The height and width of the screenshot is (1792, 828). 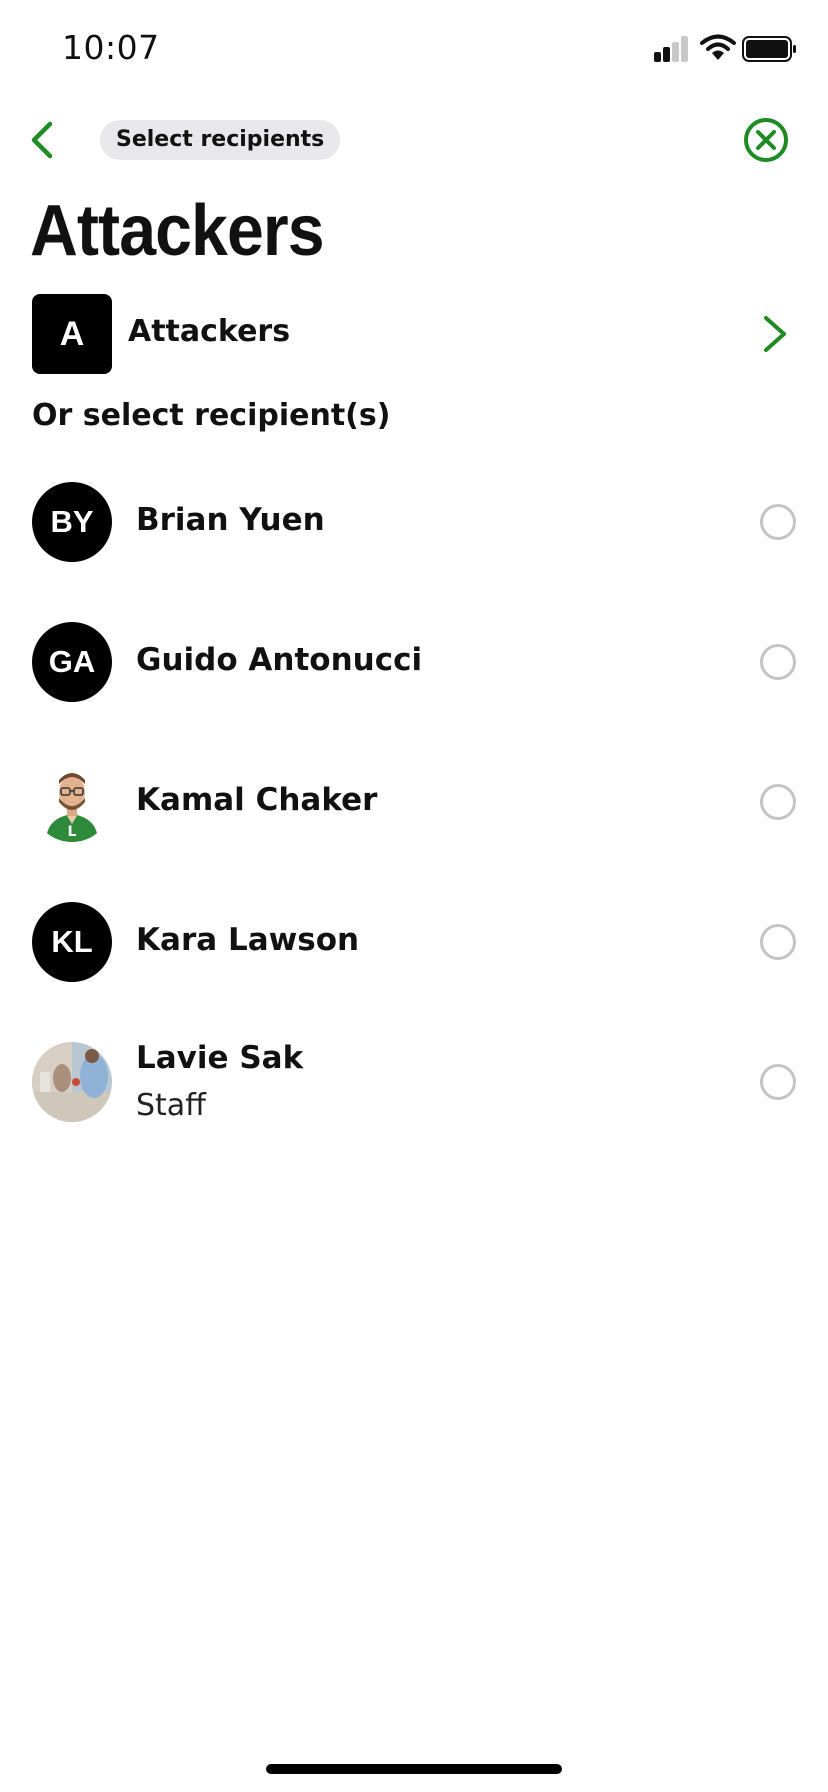 I want to click on recipient-role: Staff, so click(x=171, y=1105).